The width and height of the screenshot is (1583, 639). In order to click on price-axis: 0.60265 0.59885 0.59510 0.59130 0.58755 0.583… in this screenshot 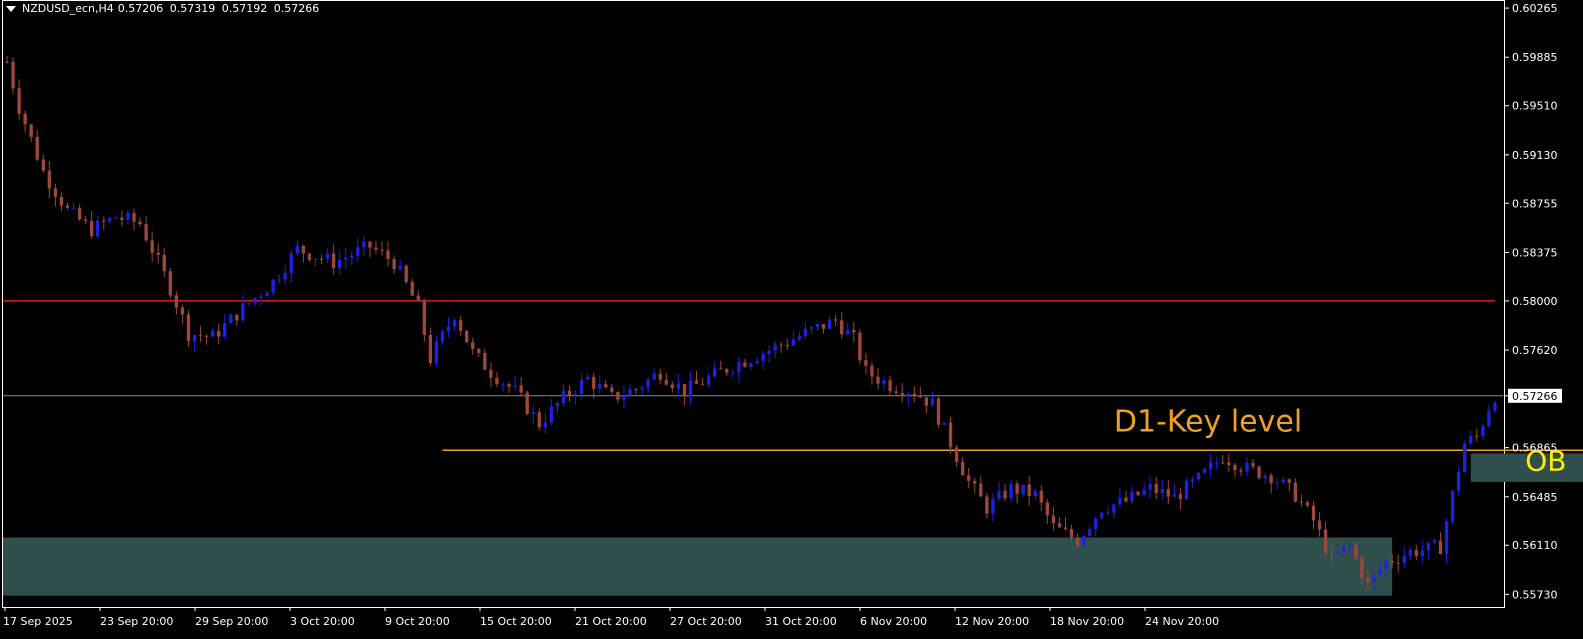, I will do `click(1533, 301)`.